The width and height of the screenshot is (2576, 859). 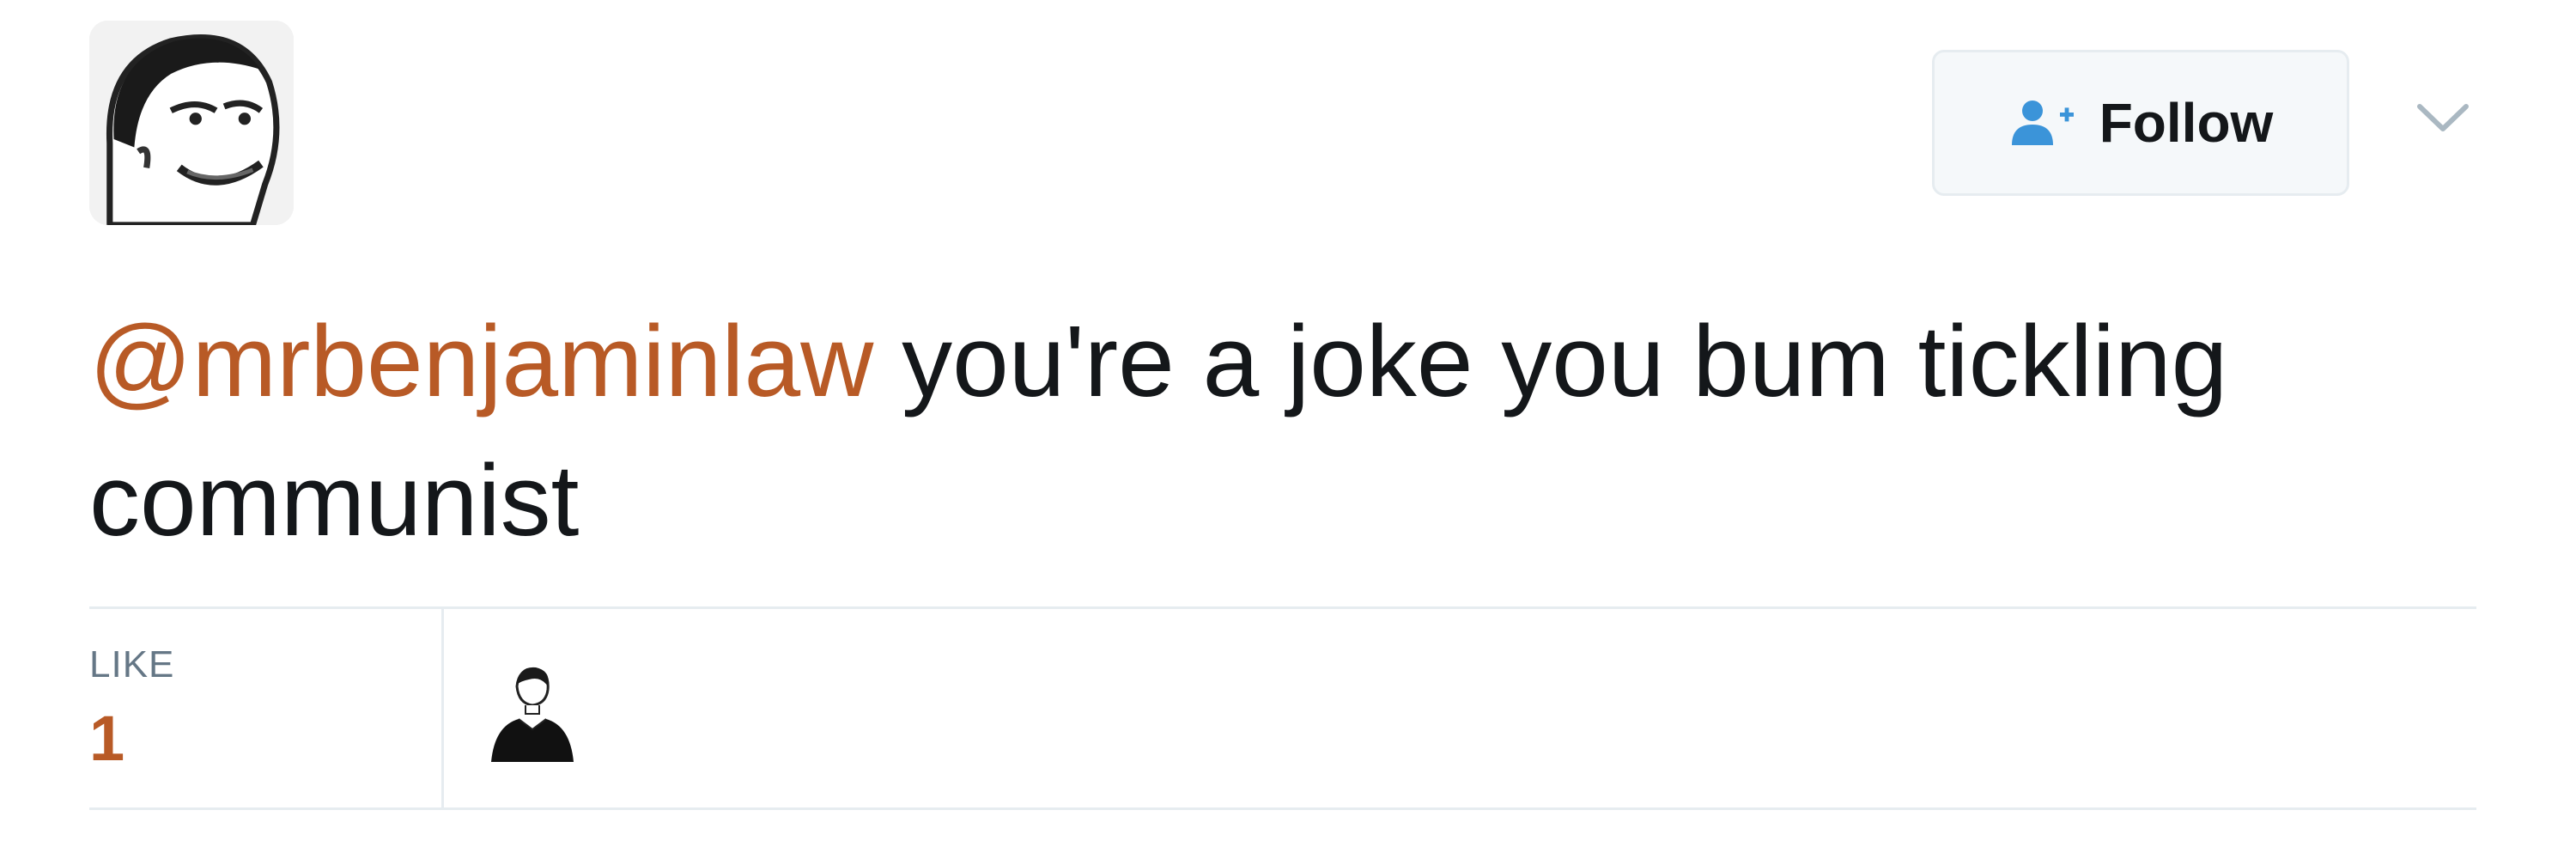 What do you see at coordinates (532, 712) in the screenshot?
I see `liker-avatar` at bounding box center [532, 712].